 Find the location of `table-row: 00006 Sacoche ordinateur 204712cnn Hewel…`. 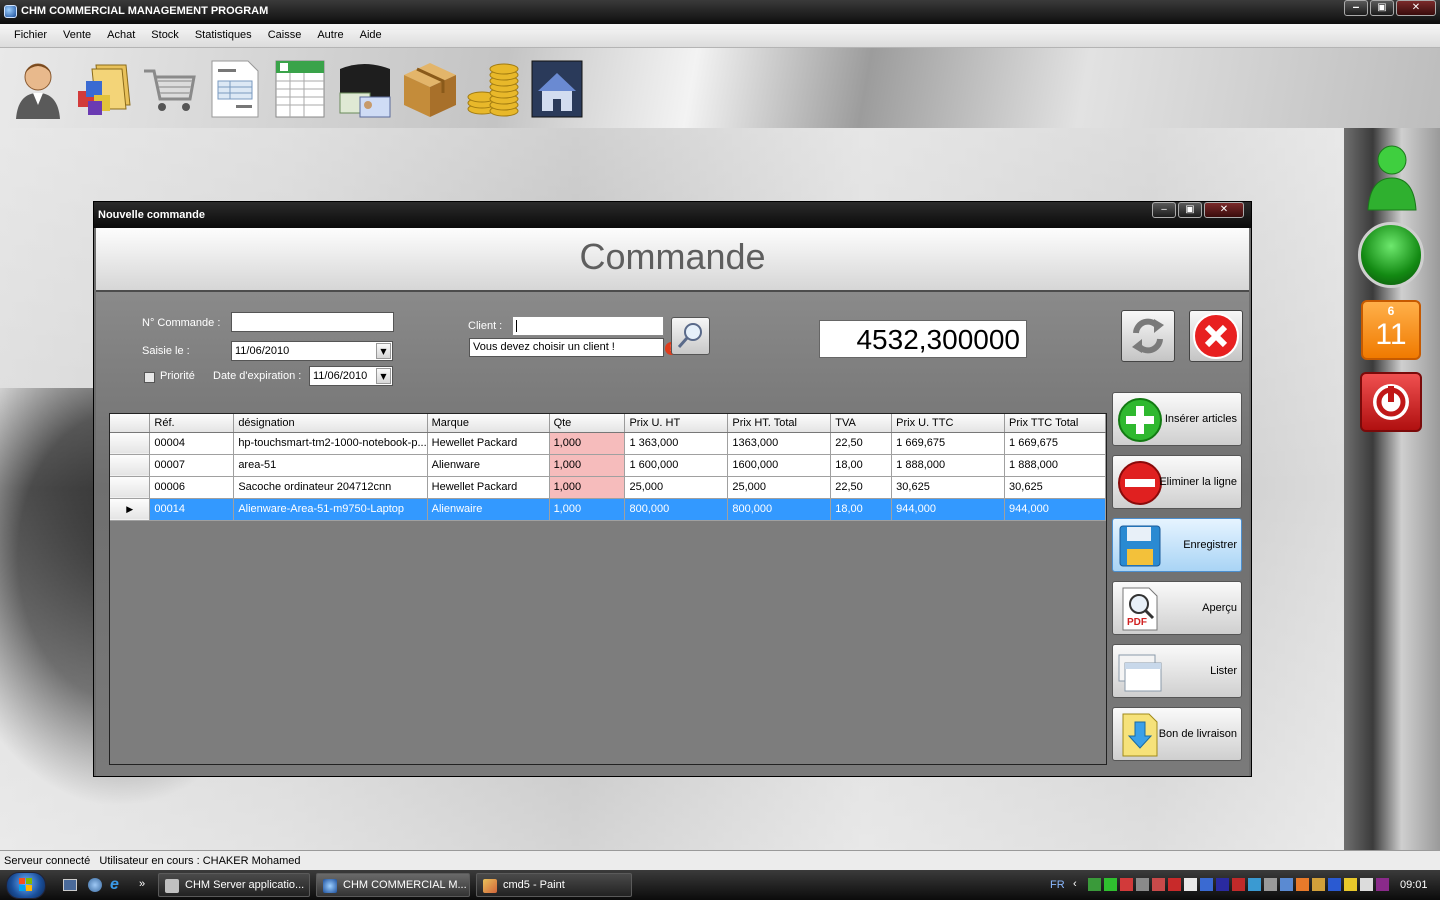

table-row: 00006 Sacoche ordinateur 204712cnn Hewel… is located at coordinates (608, 487).